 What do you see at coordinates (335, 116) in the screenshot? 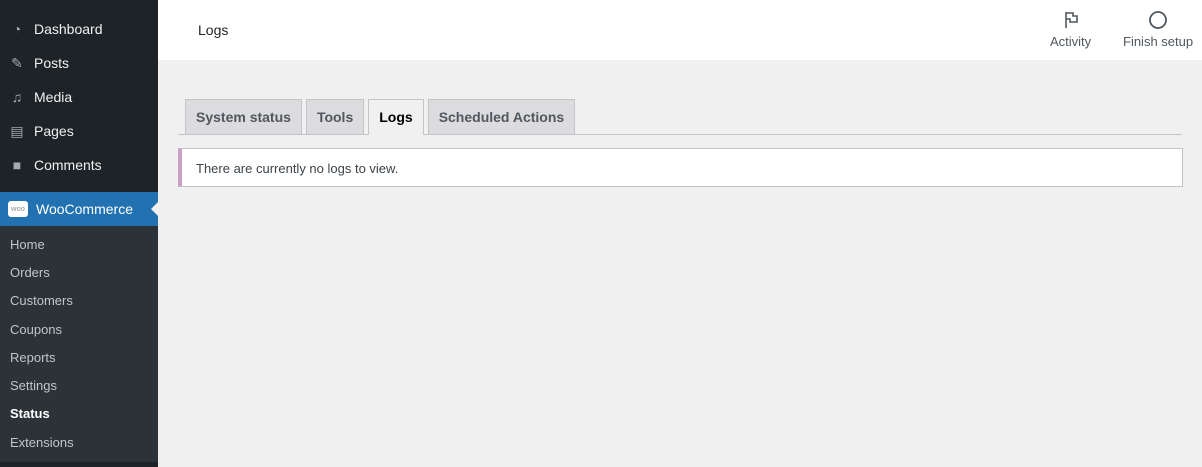
I see `tab-tools: Tools` at bounding box center [335, 116].